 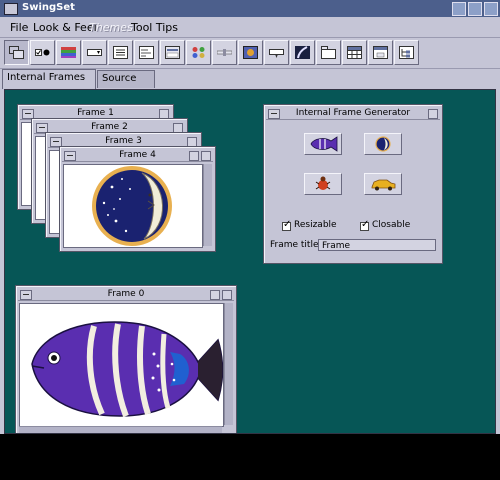 I want to click on table-icon, so click(x=354, y=52).